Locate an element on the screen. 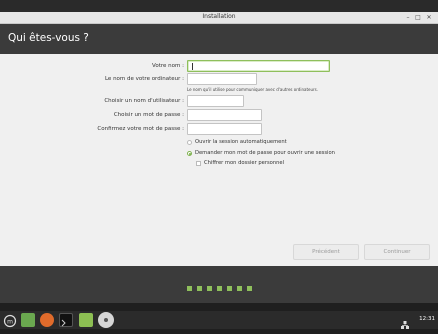 The width and height of the screenshot is (438, 334). maximize-button: □ is located at coordinates (418, 18).